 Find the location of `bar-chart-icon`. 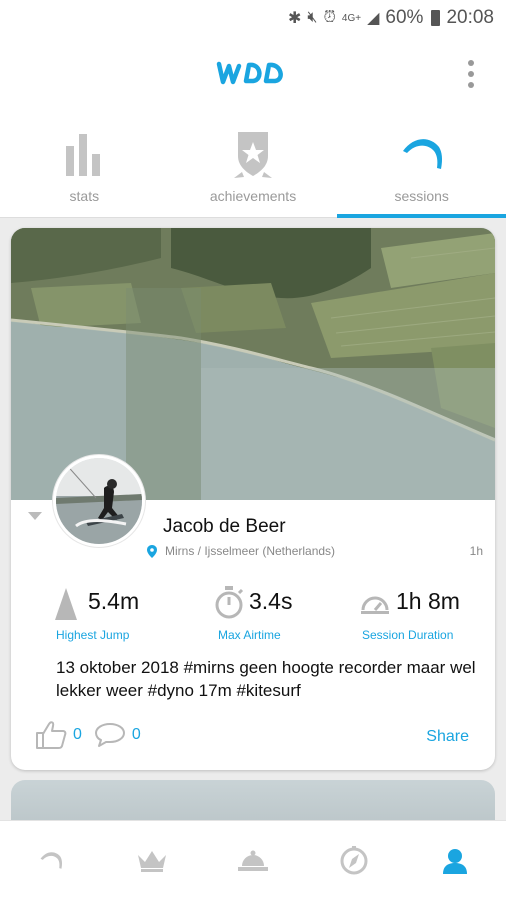

bar-chart-icon is located at coordinates (83, 155).